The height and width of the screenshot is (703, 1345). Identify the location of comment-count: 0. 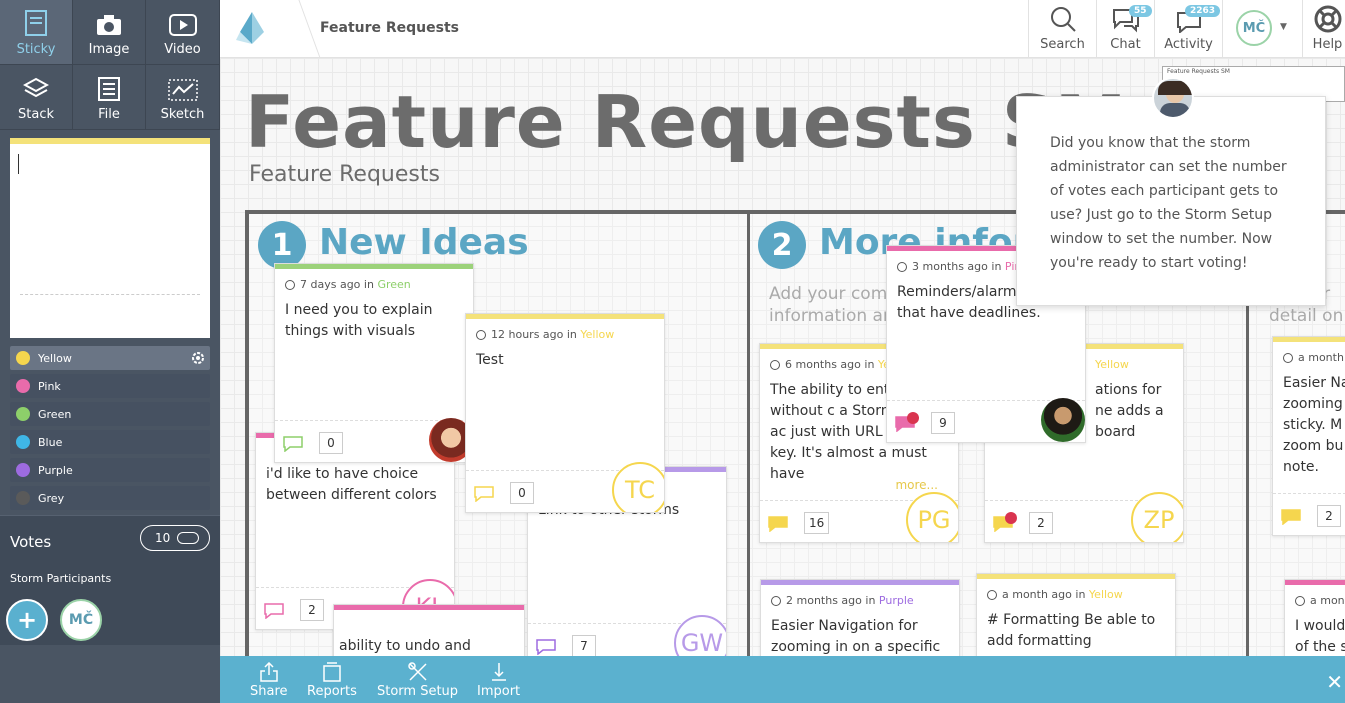
(331, 443).